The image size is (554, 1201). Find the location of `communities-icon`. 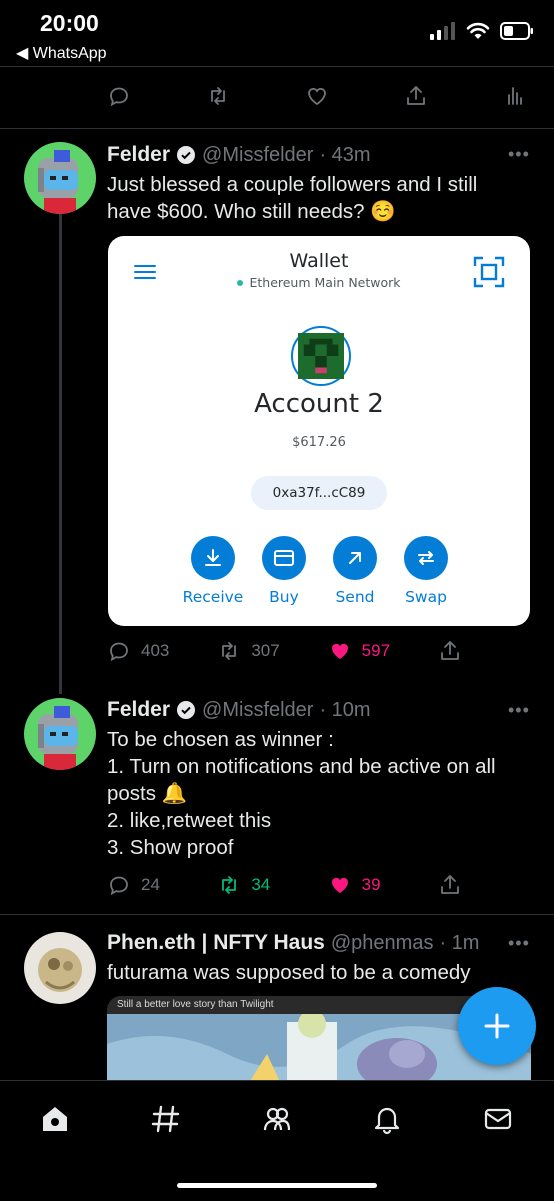

communities-icon is located at coordinates (277, 1119).